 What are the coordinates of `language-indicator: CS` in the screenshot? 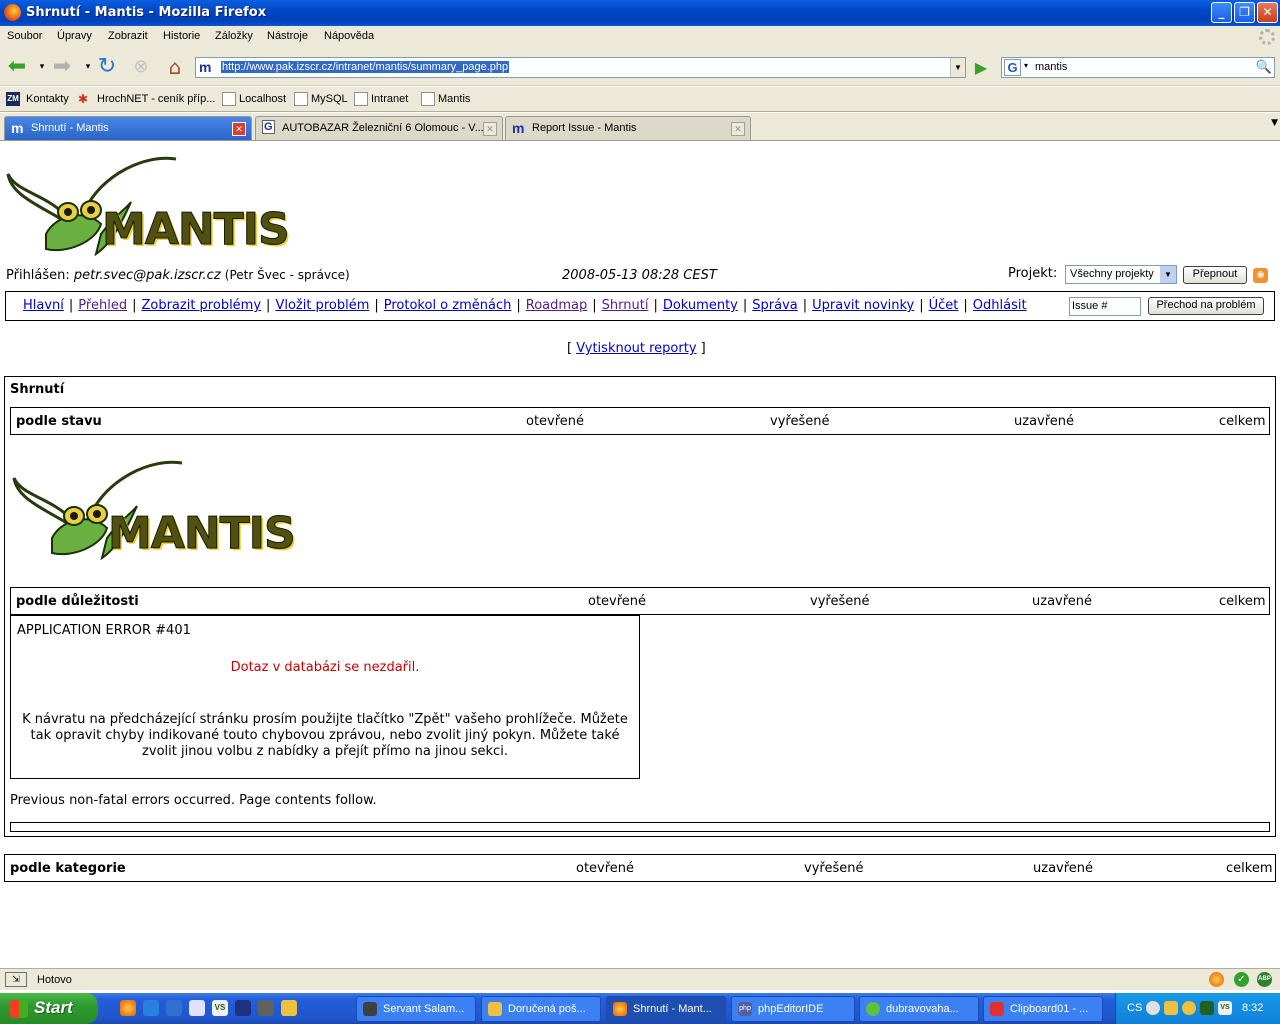 It's located at (1134, 1008).